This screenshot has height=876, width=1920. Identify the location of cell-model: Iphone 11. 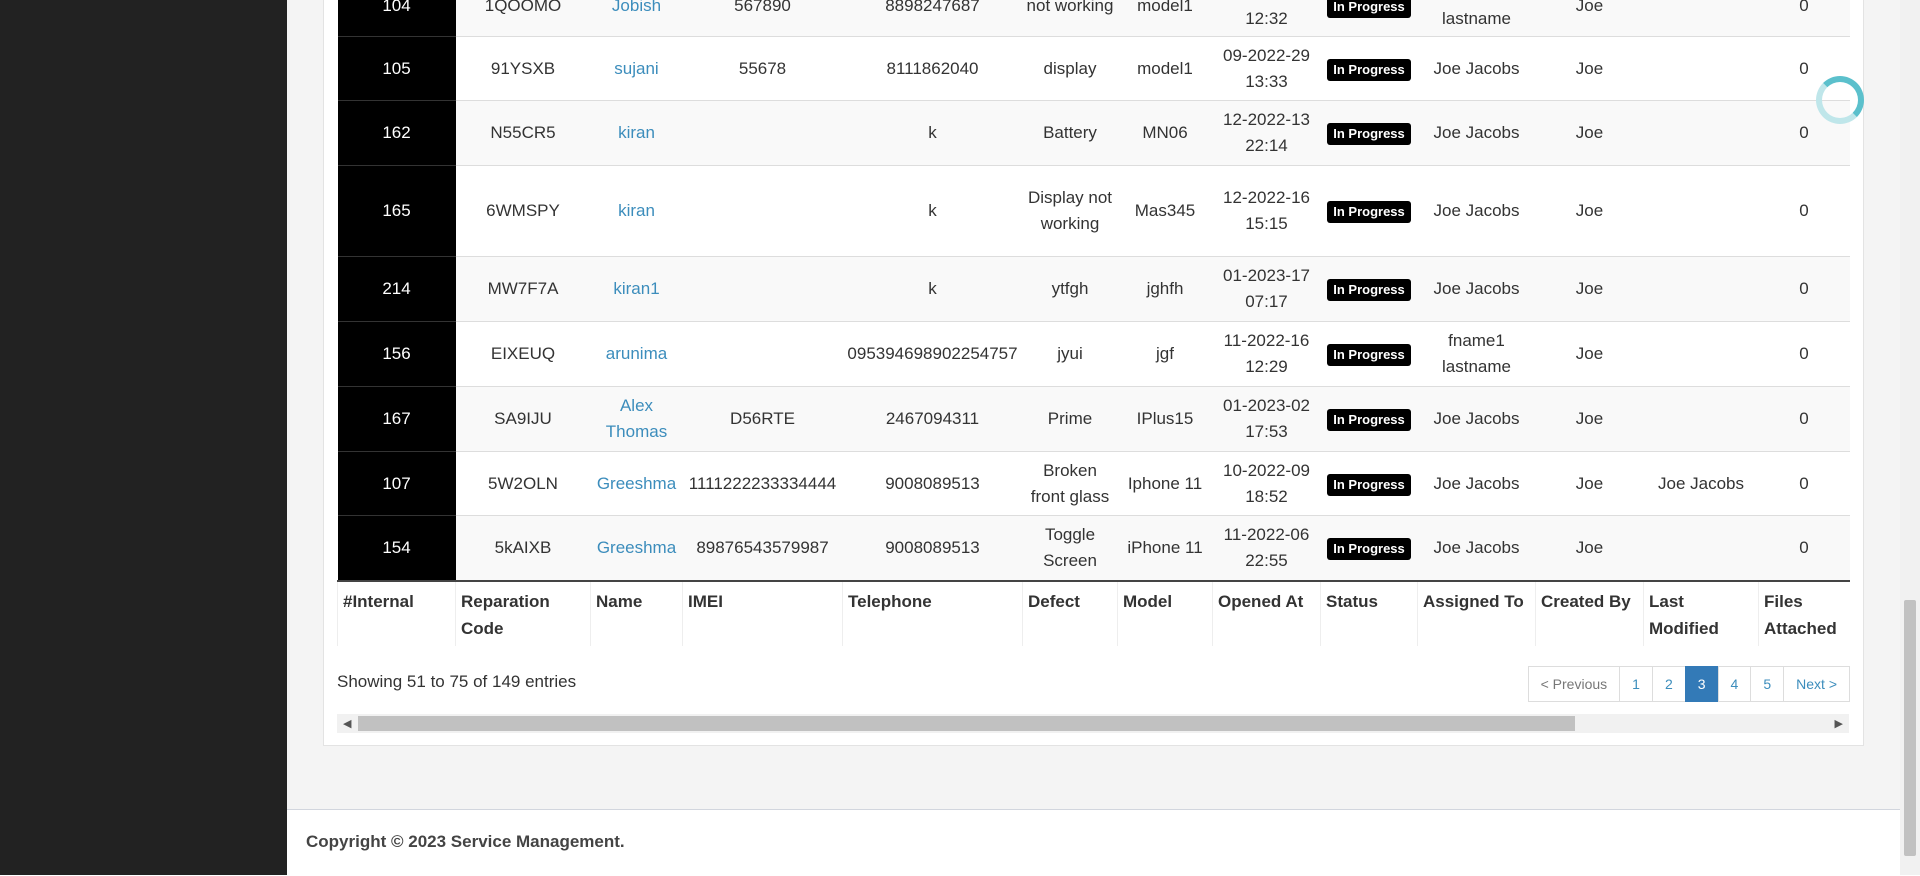
(1165, 483).